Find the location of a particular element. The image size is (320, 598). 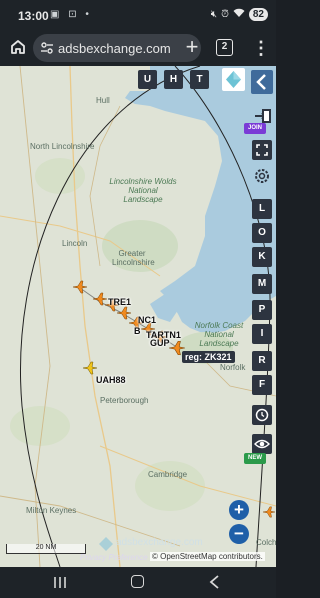

system-nav-bar is located at coordinates (138, 582).